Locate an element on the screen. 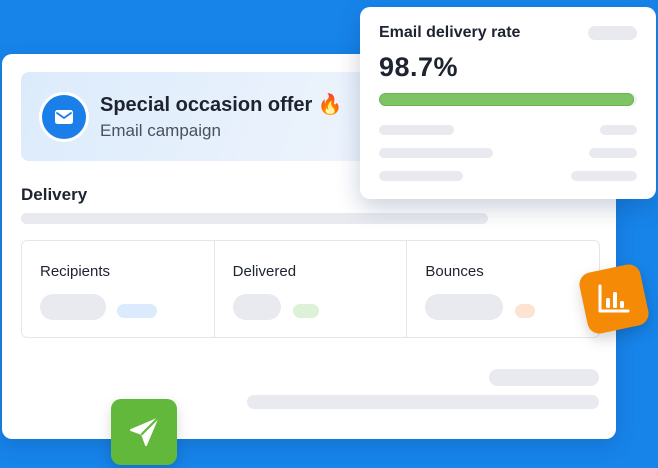 Image resolution: width=658 pixels, height=468 pixels. campaign-banner: Special occasion offer 🔥 Email campaign is located at coordinates (201, 116).